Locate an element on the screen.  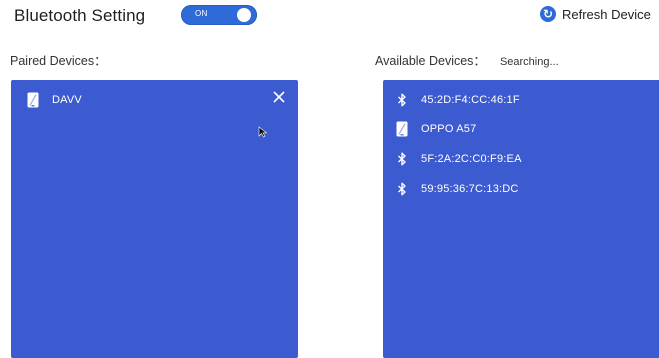
available-device-name: 59:95:36:7C:13:DC is located at coordinates (470, 189).